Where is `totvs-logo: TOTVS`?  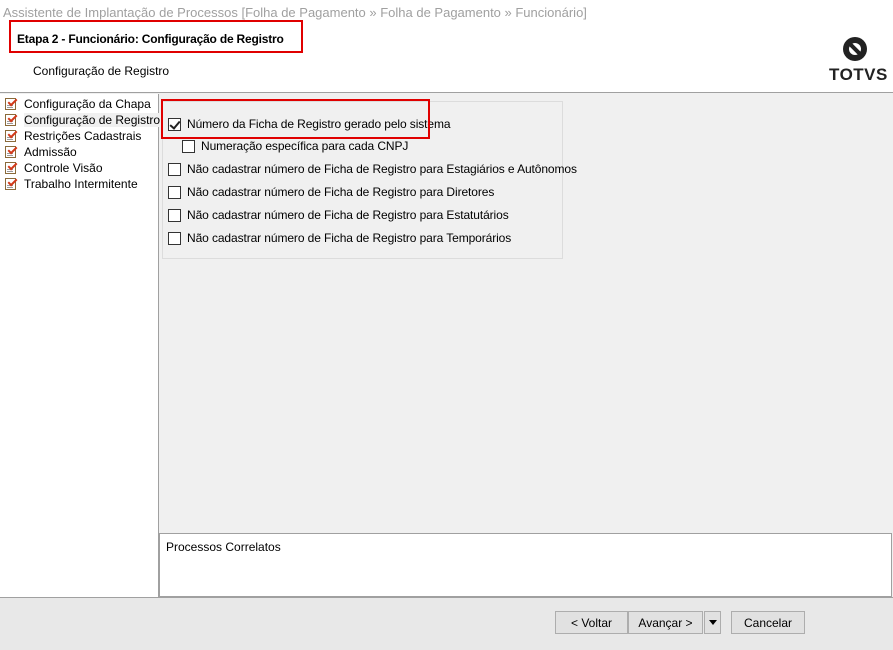
totvs-logo: TOTVS is located at coordinates (856, 61).